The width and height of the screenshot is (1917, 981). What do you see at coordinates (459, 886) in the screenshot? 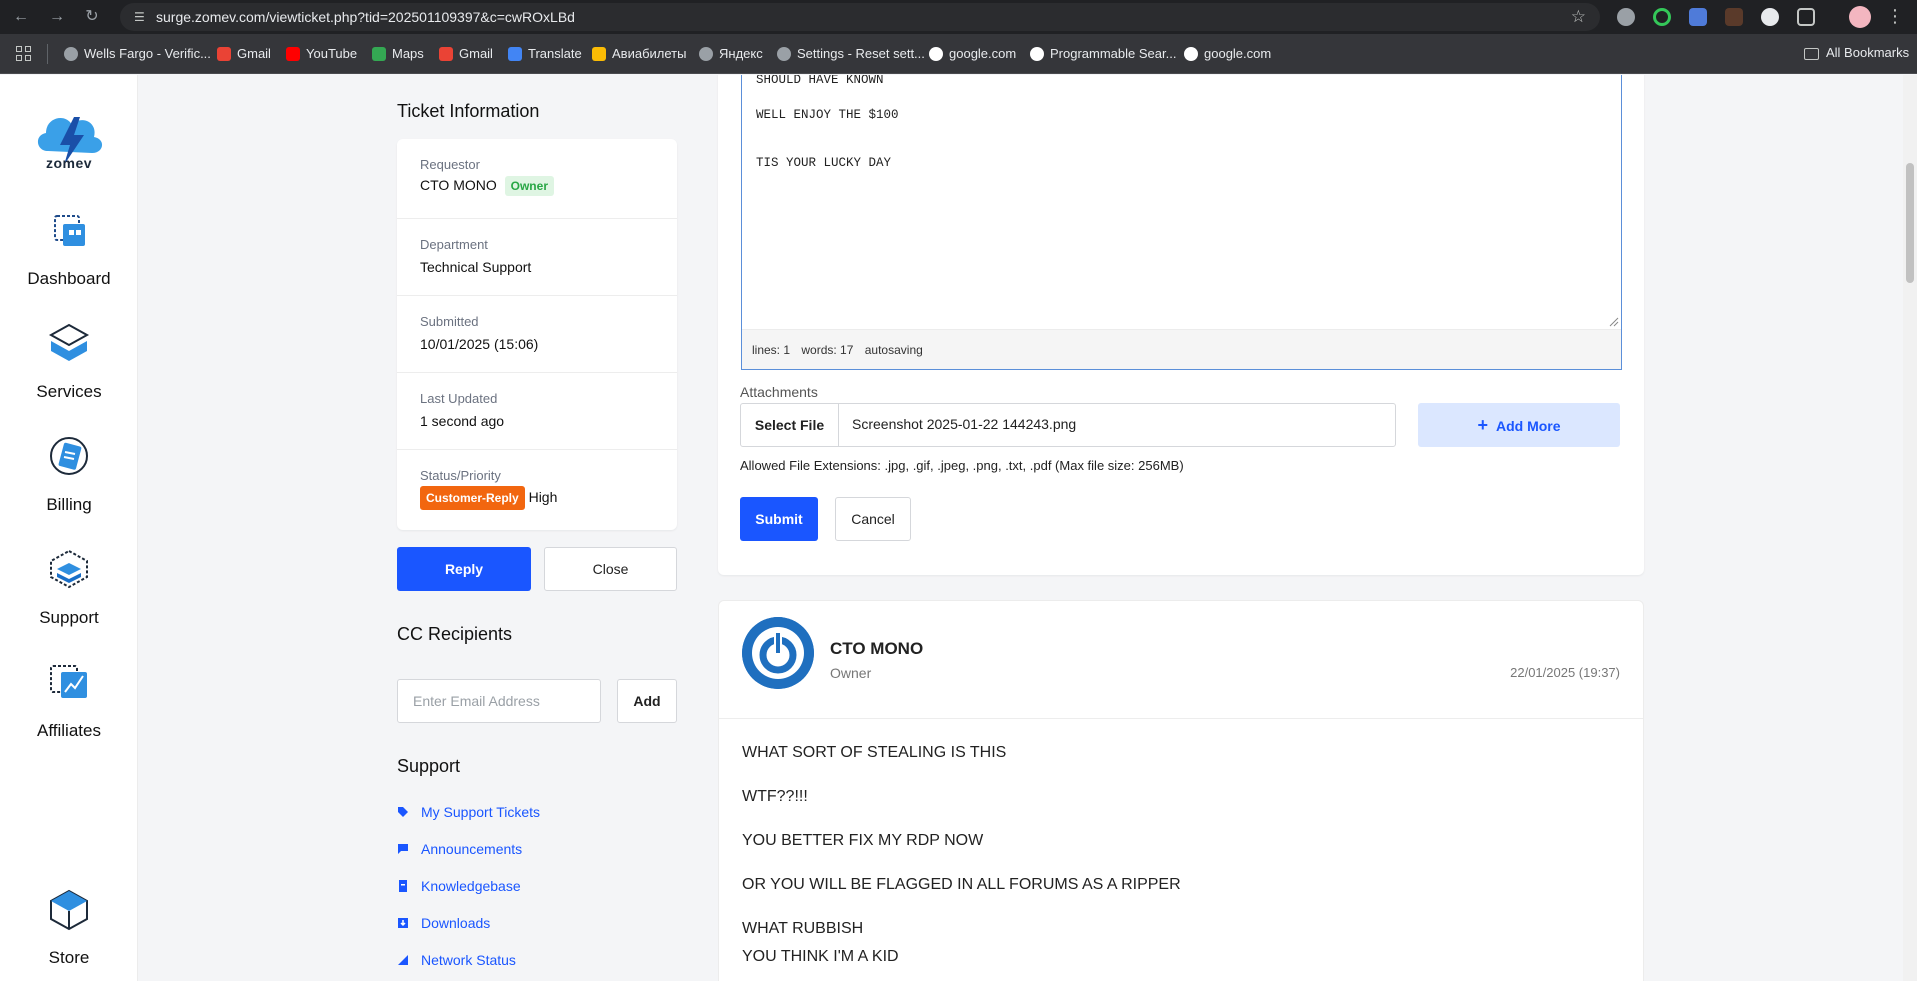
I see `support-link-knowledgebase: Knowledgebase` at bounding box center [459, 886].